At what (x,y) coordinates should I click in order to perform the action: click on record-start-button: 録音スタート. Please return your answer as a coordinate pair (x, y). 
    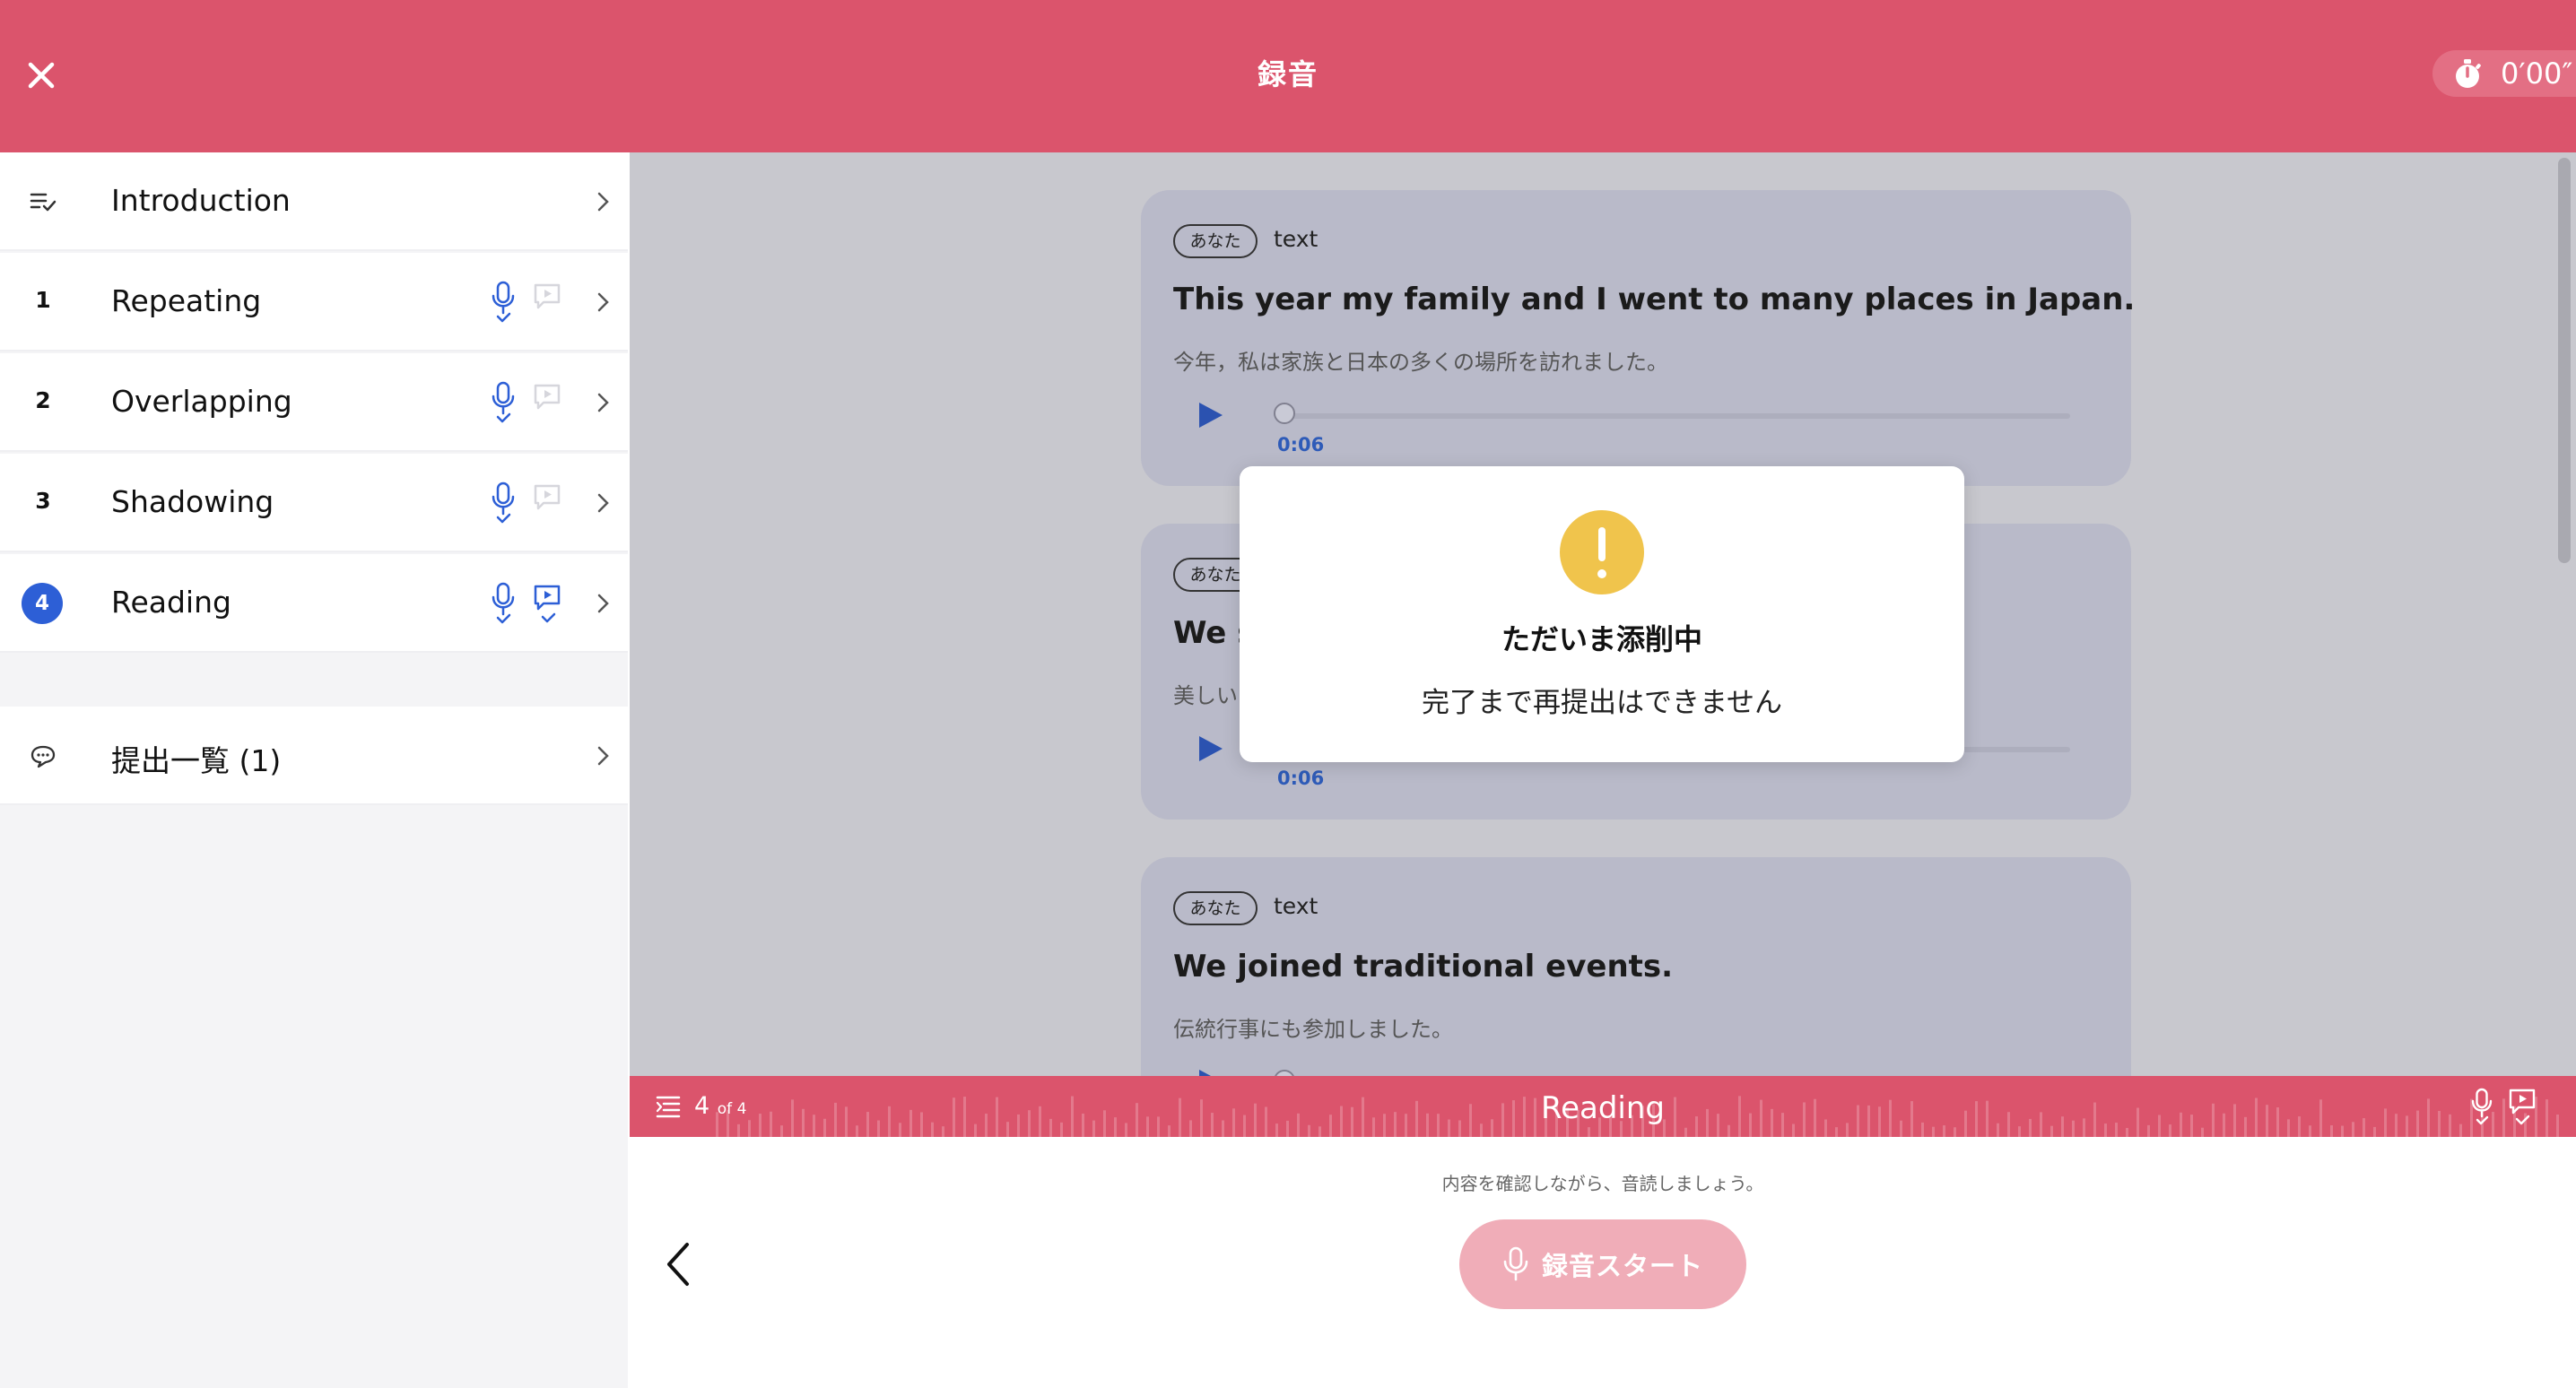
    Looking at the image, I should click on (1602, 1264).